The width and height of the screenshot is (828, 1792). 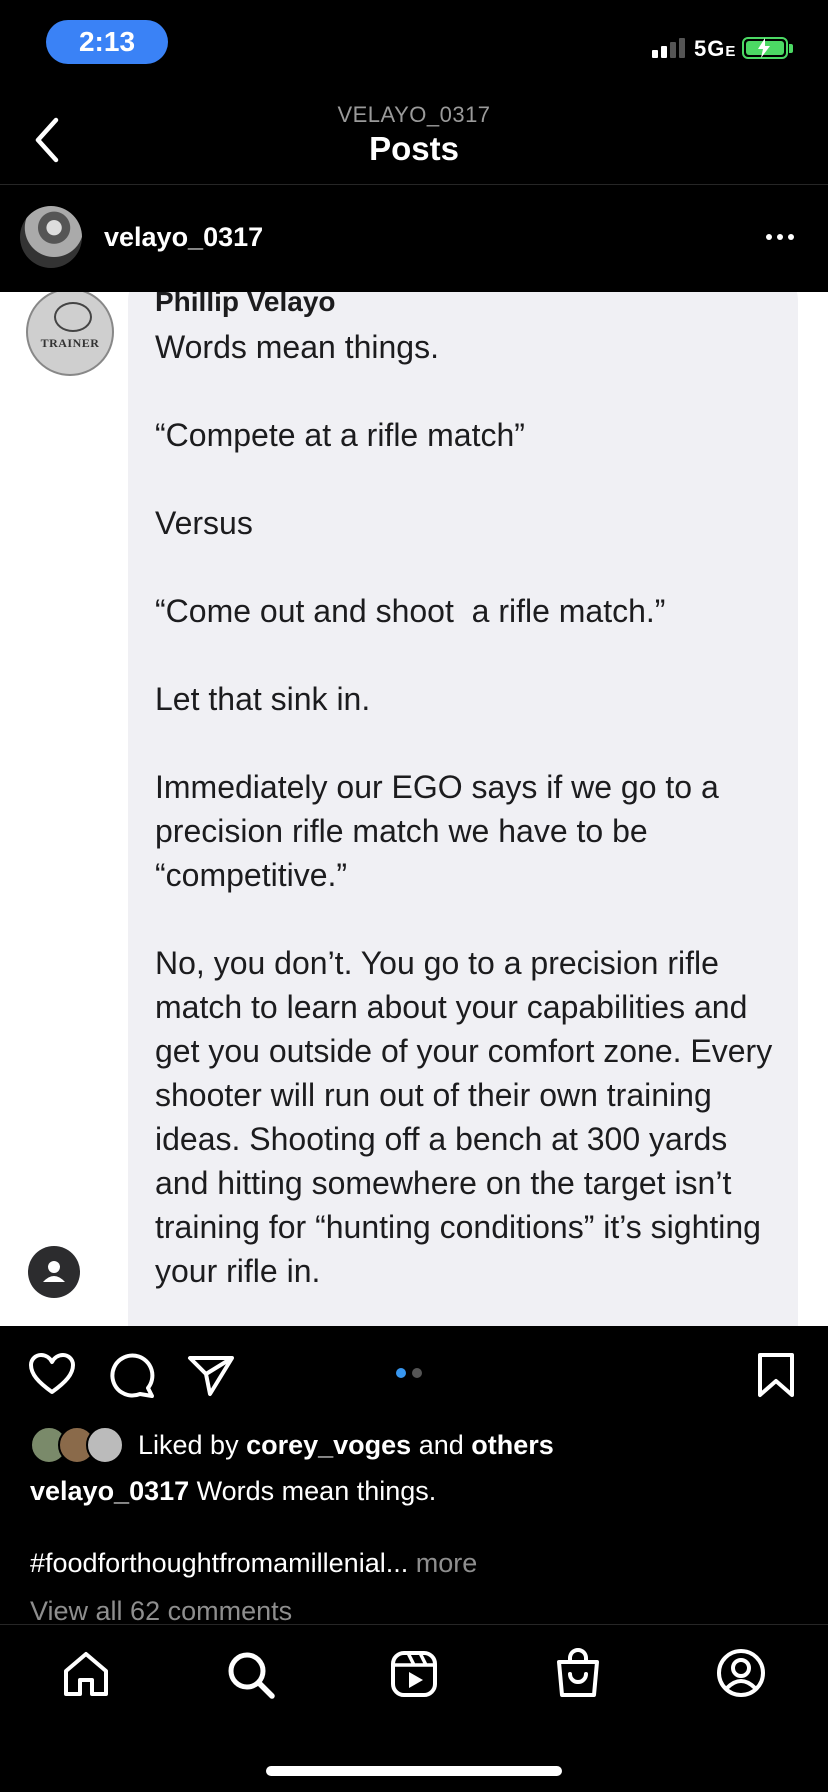 I want to click on likes-others: others, so click(x=512, y=1445).